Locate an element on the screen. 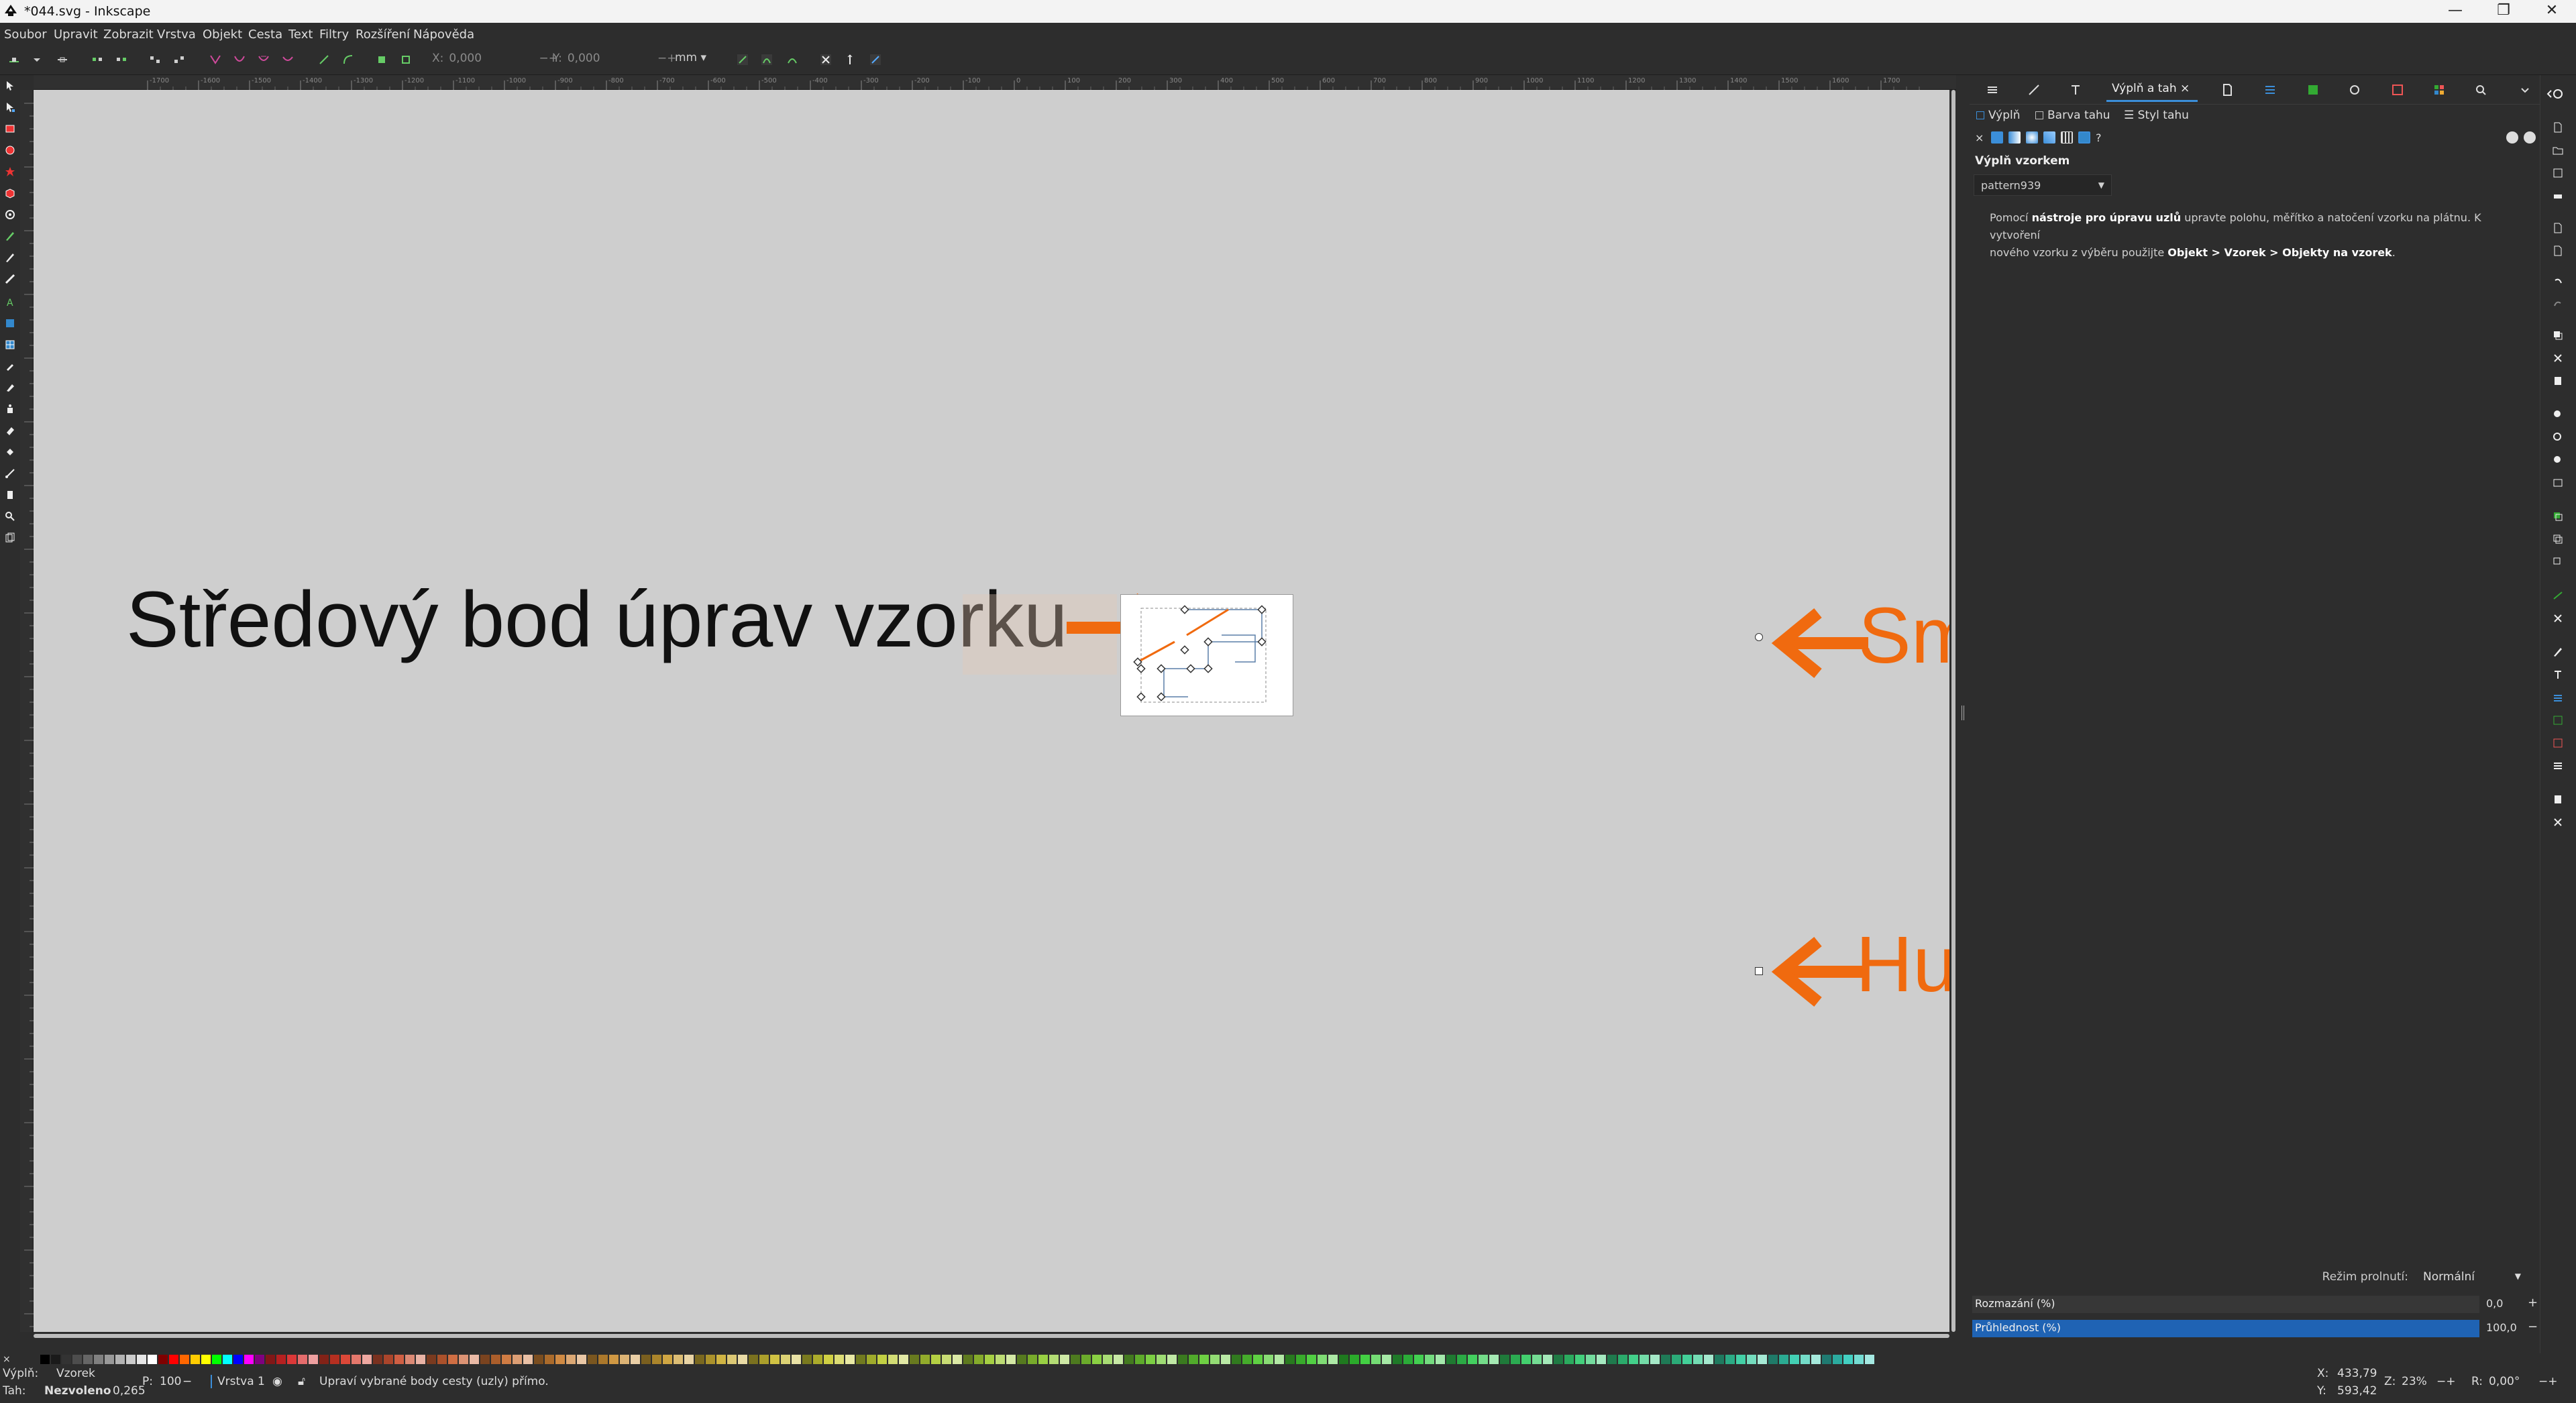 This screenshot has height=1403, width=2576. zoom-value: 23% is located at coordinates (2414, 1382).